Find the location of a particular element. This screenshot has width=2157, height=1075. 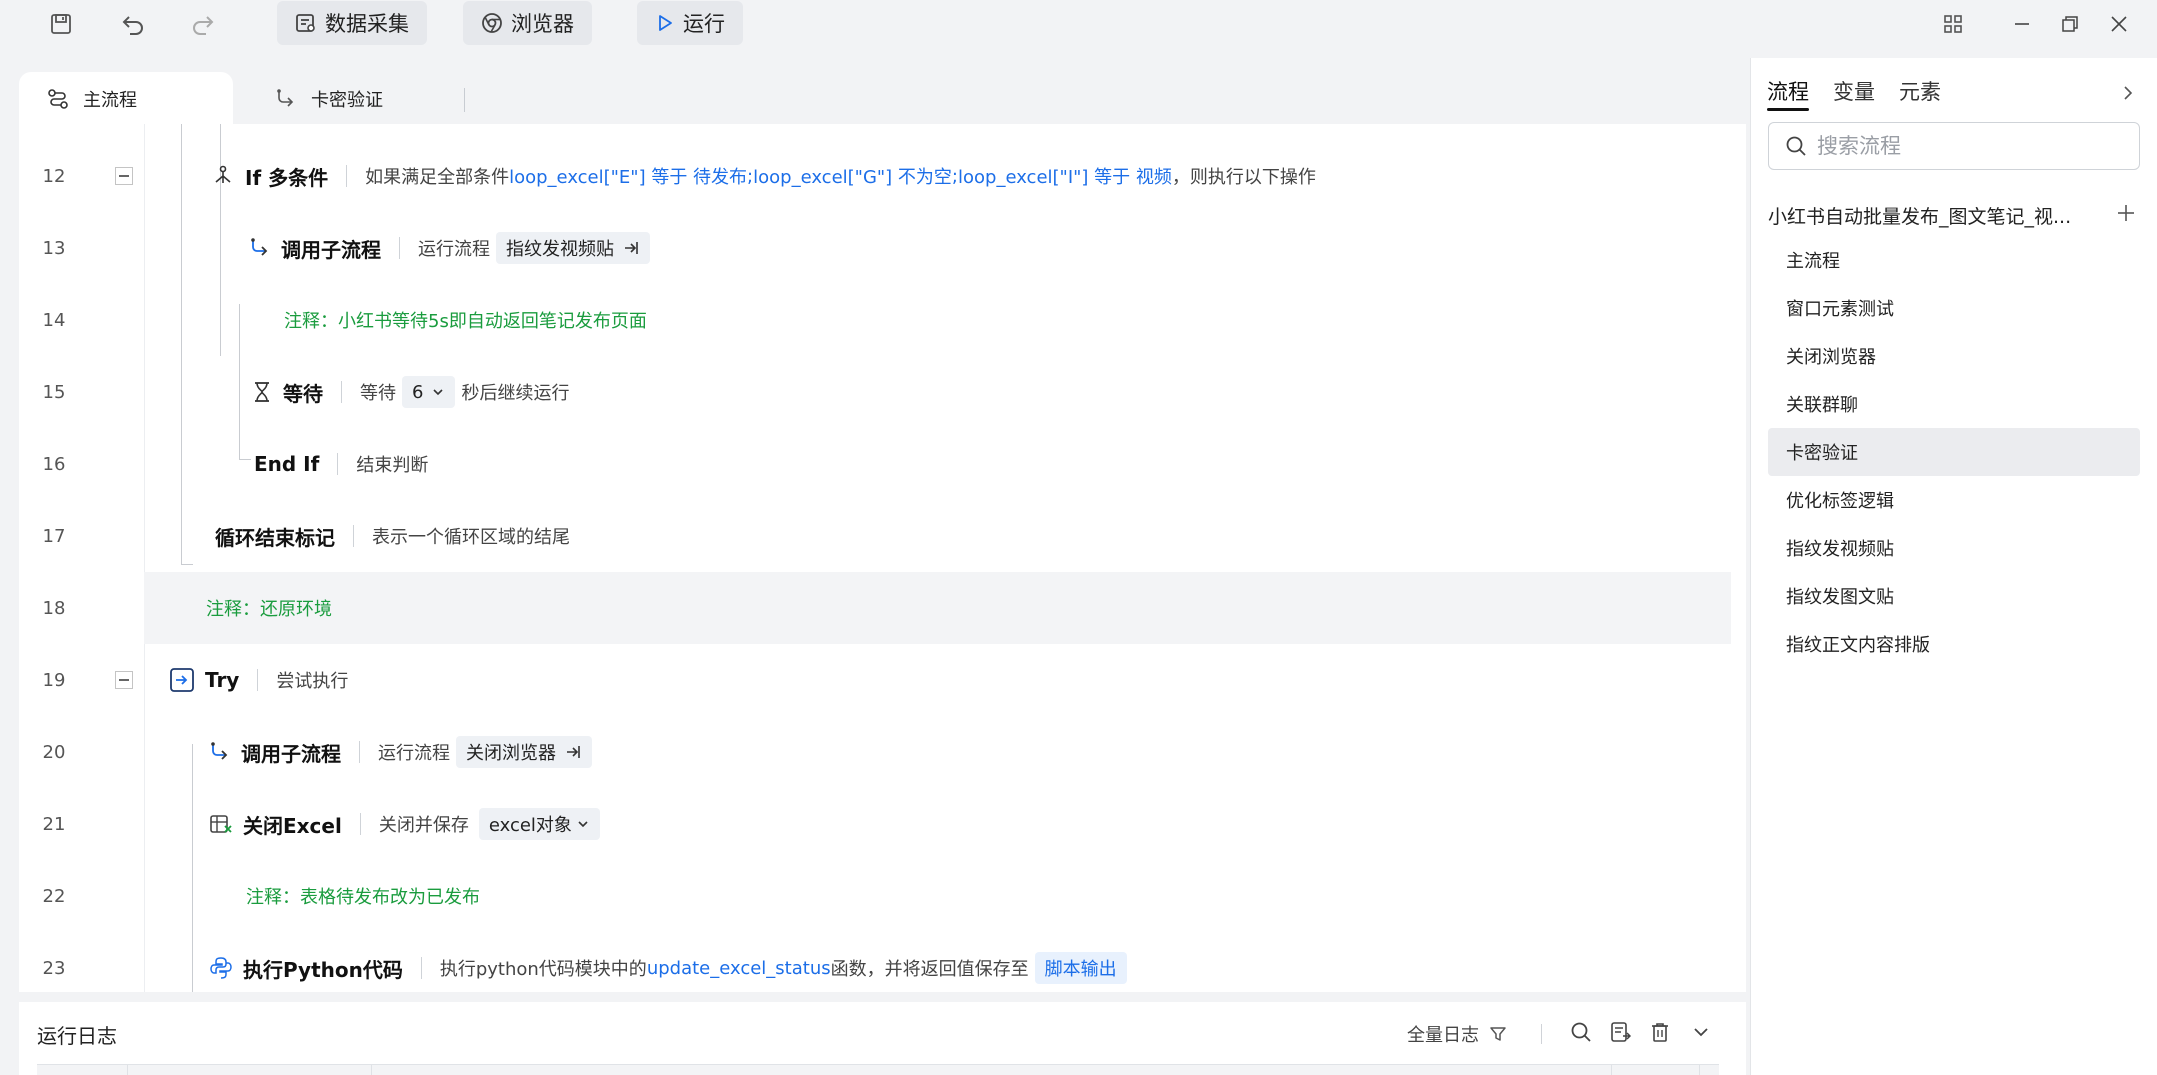

line-number: 21 is located at coordinates (54, 824).